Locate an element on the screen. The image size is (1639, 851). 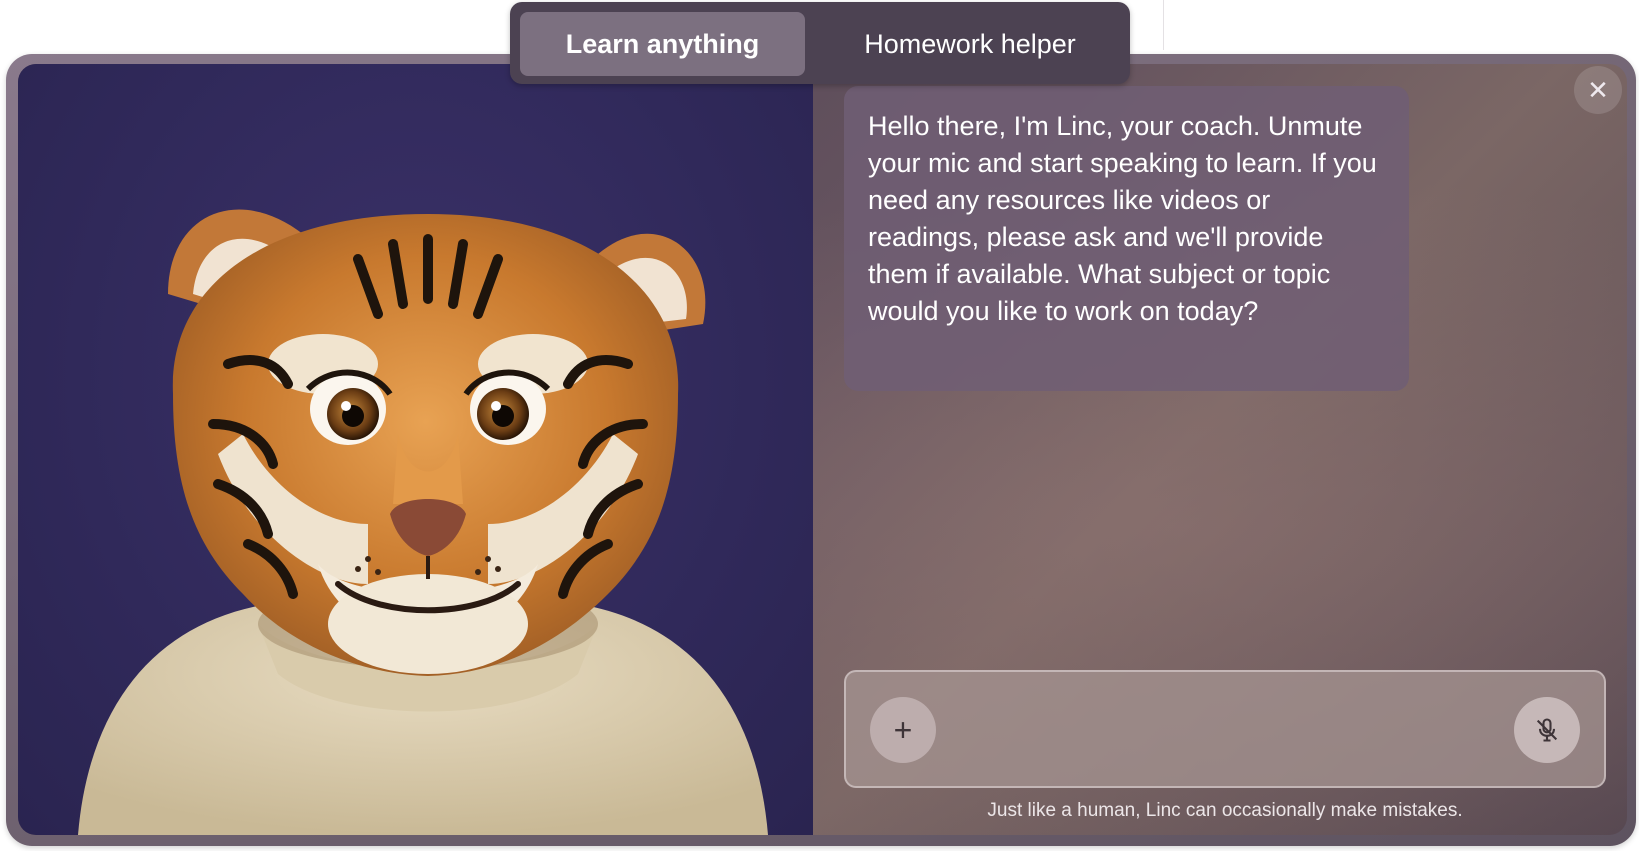
mic-muted-icon is located at coordinates (1547, 730).